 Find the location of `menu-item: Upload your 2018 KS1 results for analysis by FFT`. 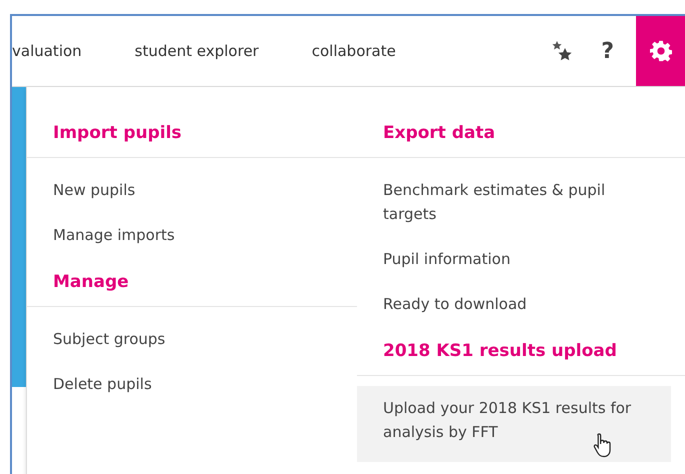

menu-item: Upload your 2018 KS1 results for analysis by FFT is located at coordinates (514, 424).